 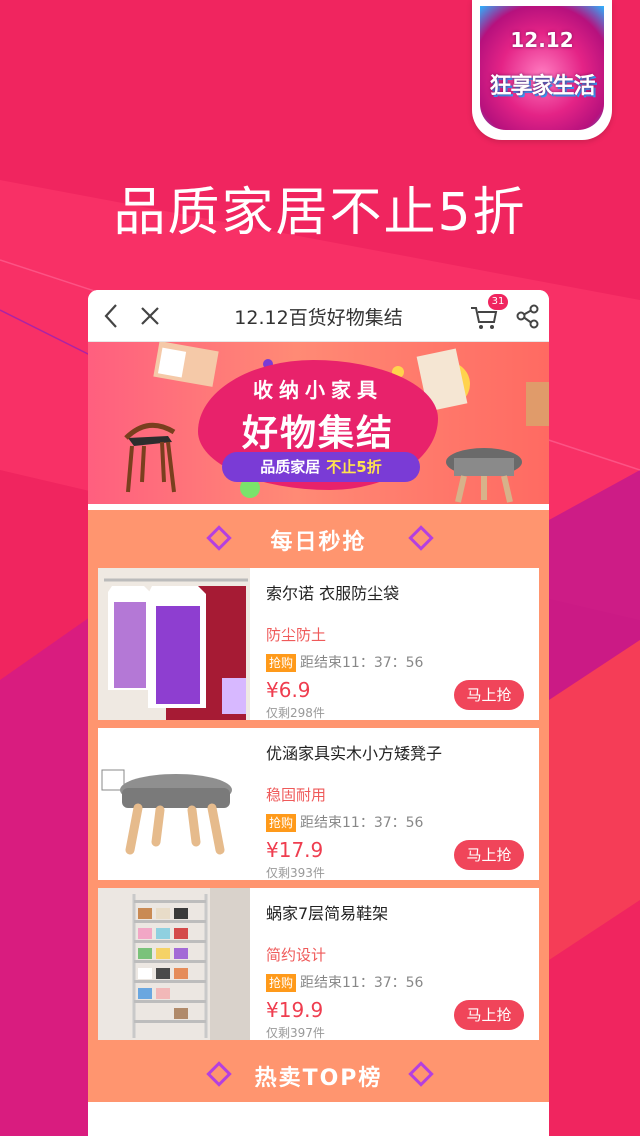 I want to click on banner-subtitle: 收纳小家具, so click(x=318, y=390).